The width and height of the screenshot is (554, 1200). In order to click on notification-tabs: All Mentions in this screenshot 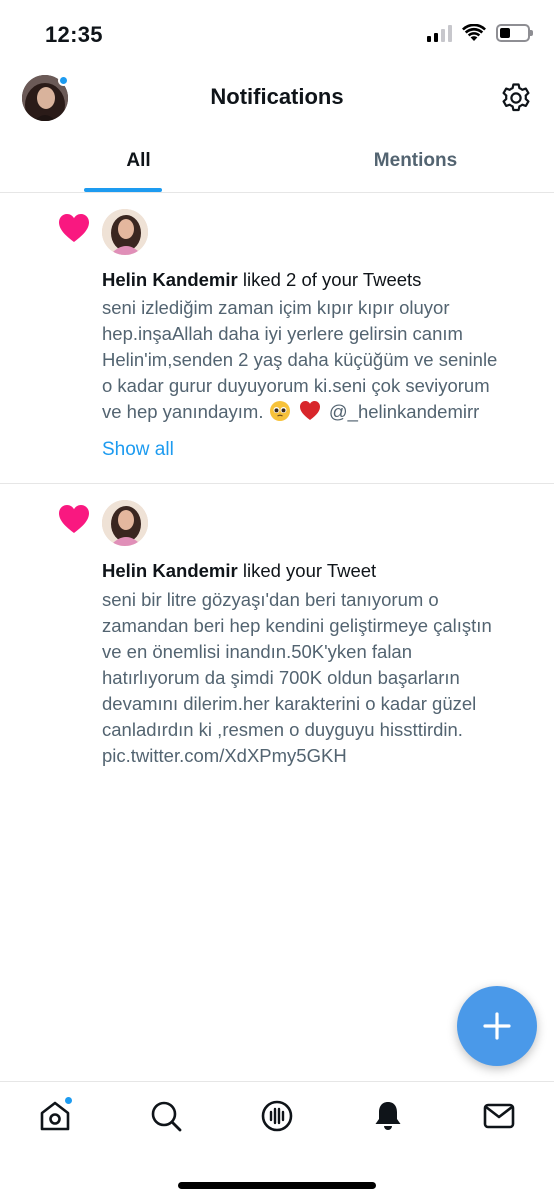, I will do `click(277, 160)`.